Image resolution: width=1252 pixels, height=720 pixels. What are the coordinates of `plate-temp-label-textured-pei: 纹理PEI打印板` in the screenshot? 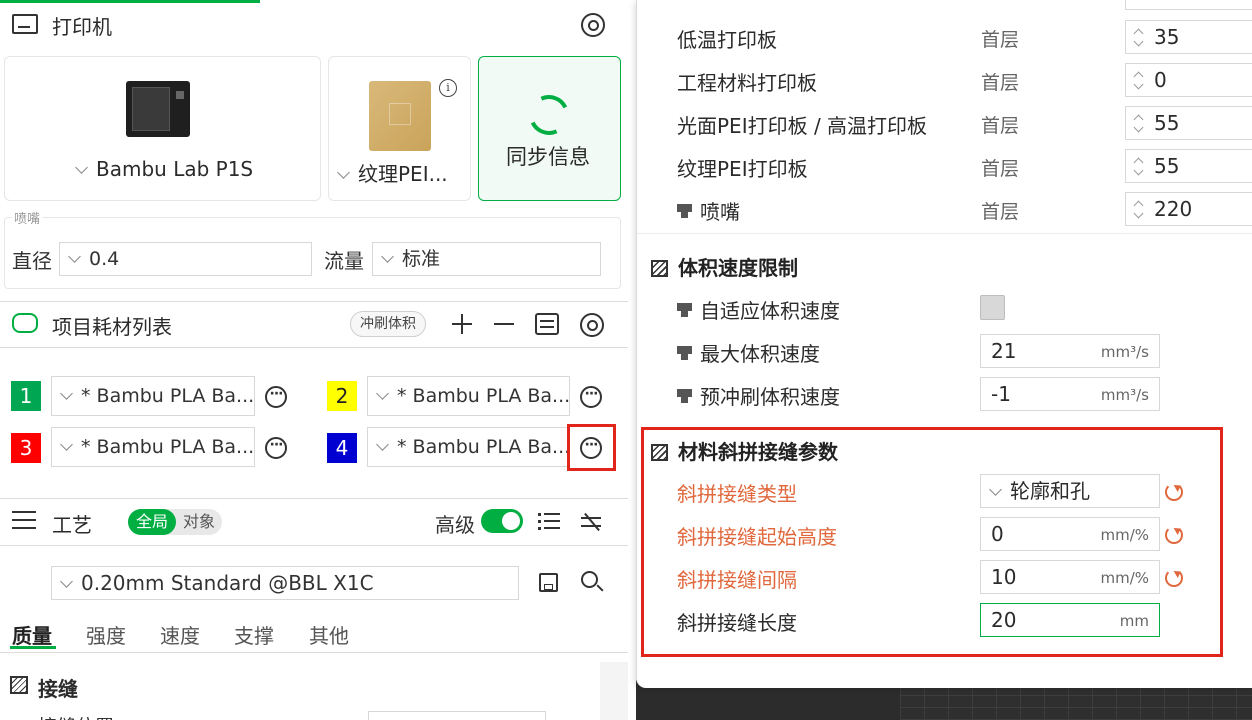 It's located at (742, 169).